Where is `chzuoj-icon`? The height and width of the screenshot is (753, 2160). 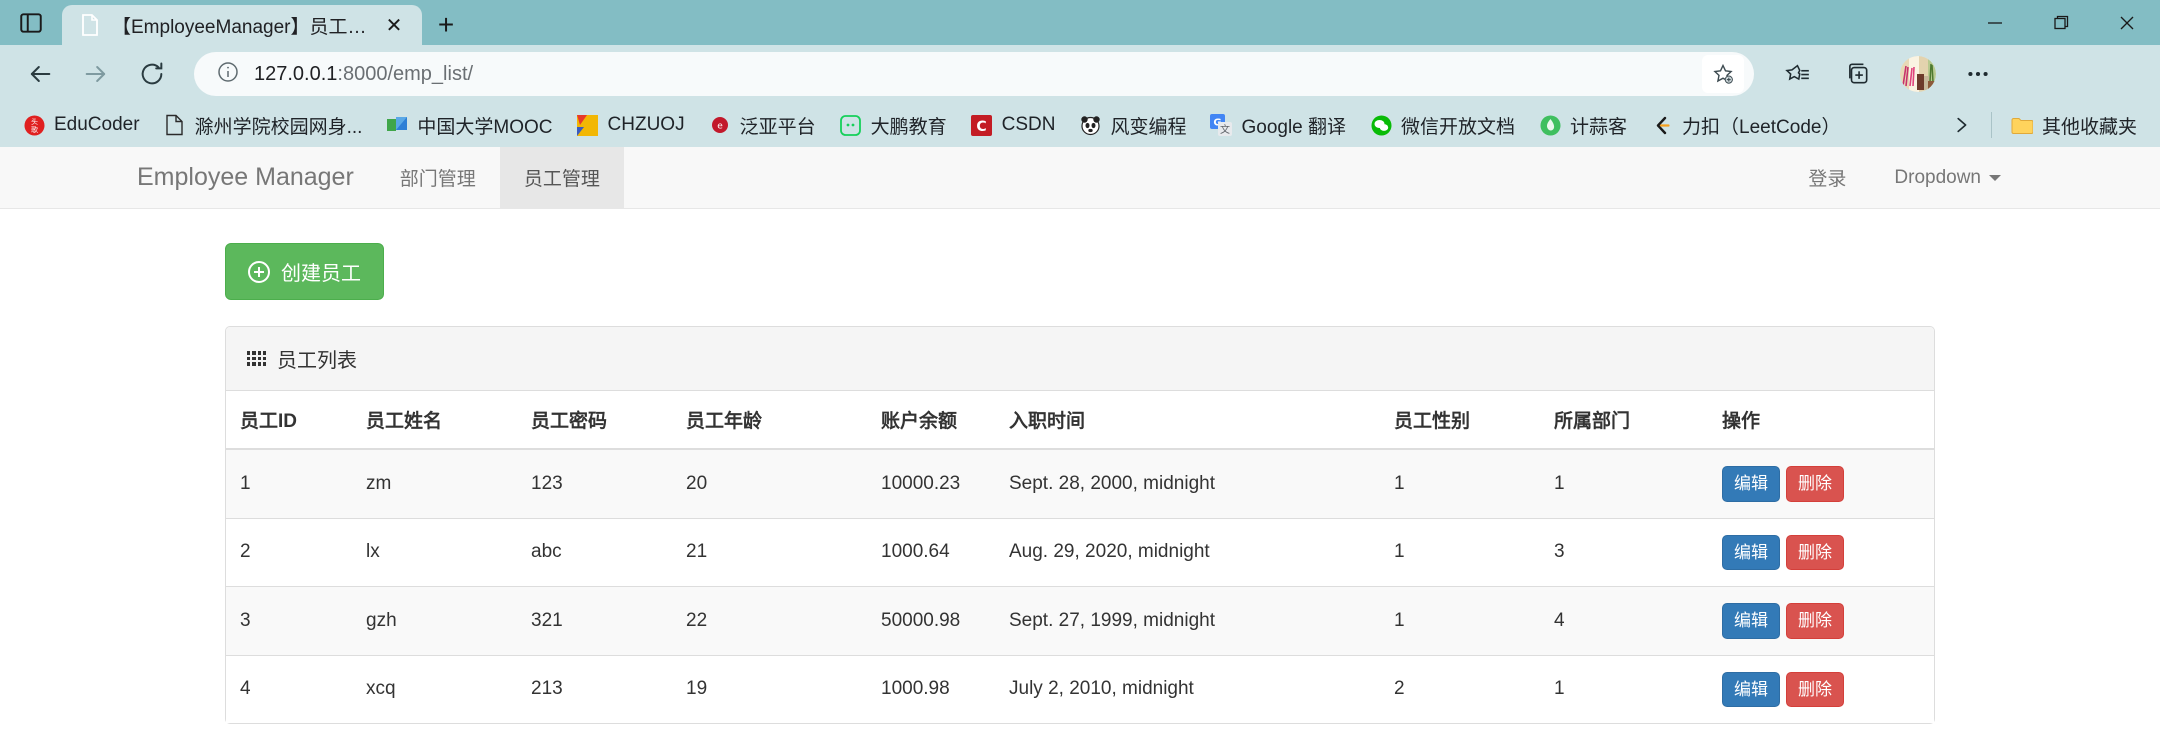
chzuoj-icon is located at coordinates (588, 125).